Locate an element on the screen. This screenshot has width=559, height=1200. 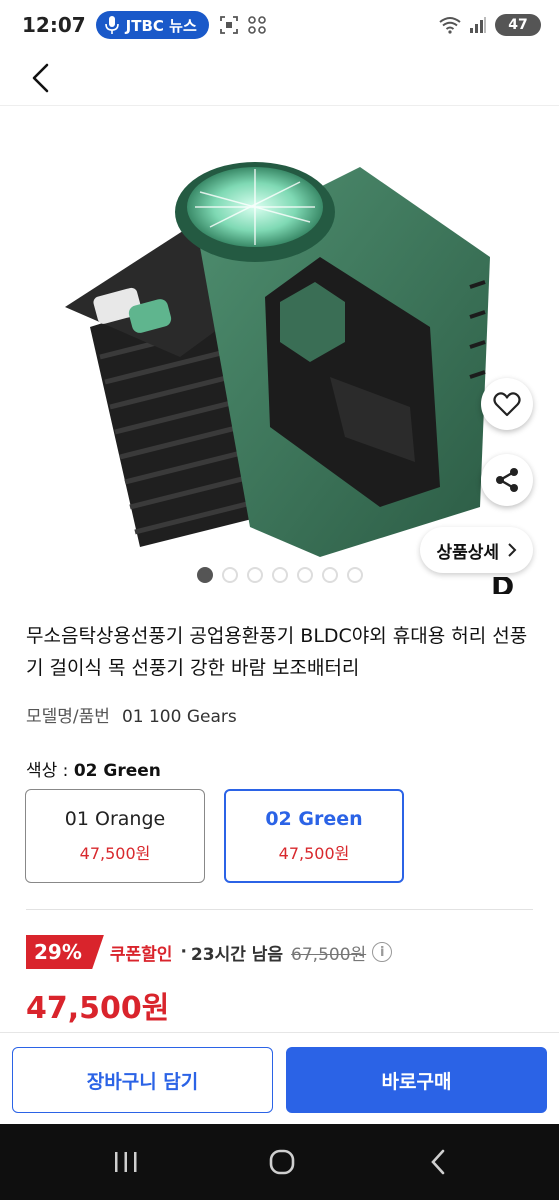
discount-row: 29% 쿠폰할인 · 23시간 남음 67,500원 i is located at coordinates (209, 952).